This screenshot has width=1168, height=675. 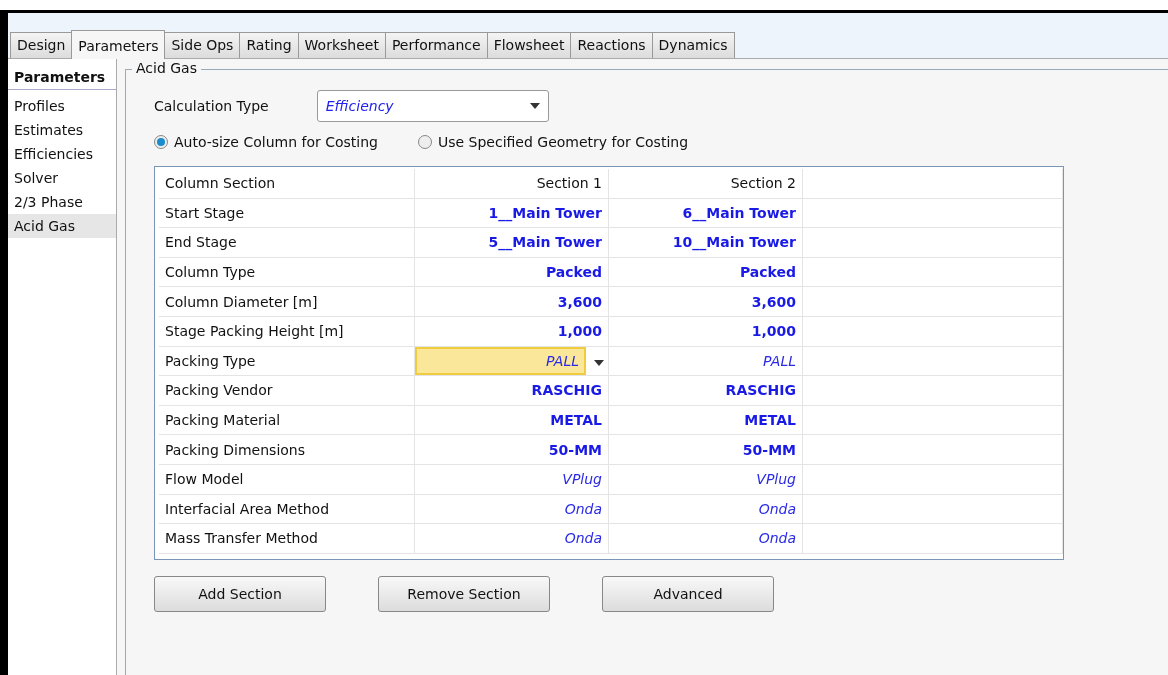 What do you see at coordinates (202, 45) in the screenshot?
I see `tab: Side Ops` at bounding box center [202, 45].